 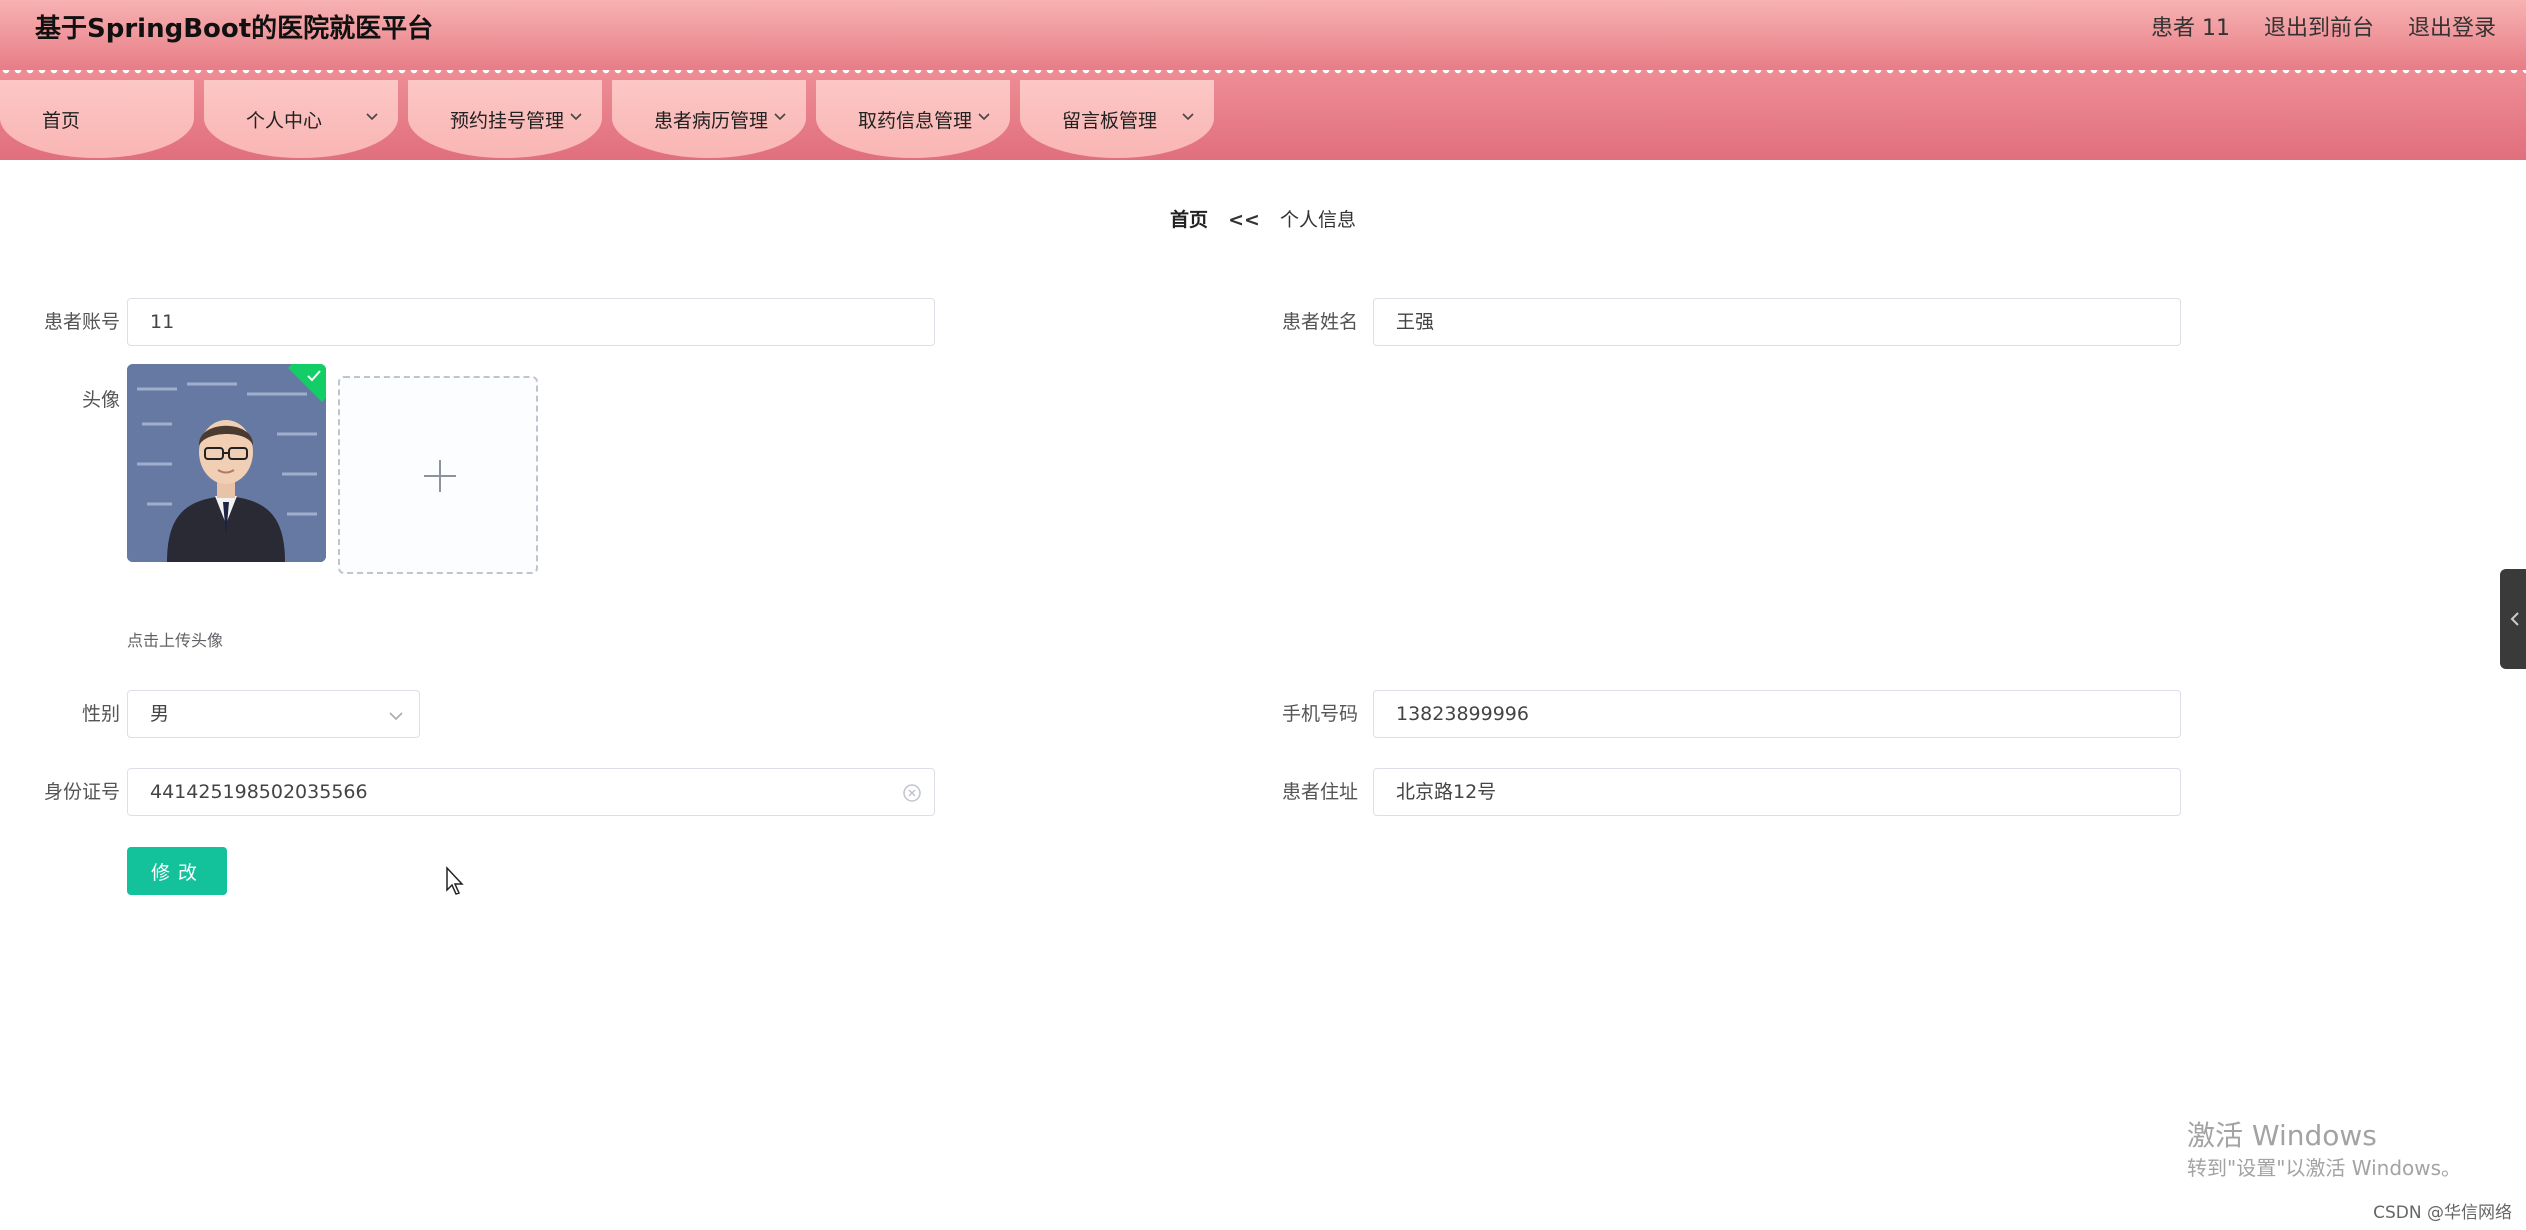 I want to click on watermark-subtitle: 转到"设置"以激活 Windows。, so click(x=2324, y=1168).